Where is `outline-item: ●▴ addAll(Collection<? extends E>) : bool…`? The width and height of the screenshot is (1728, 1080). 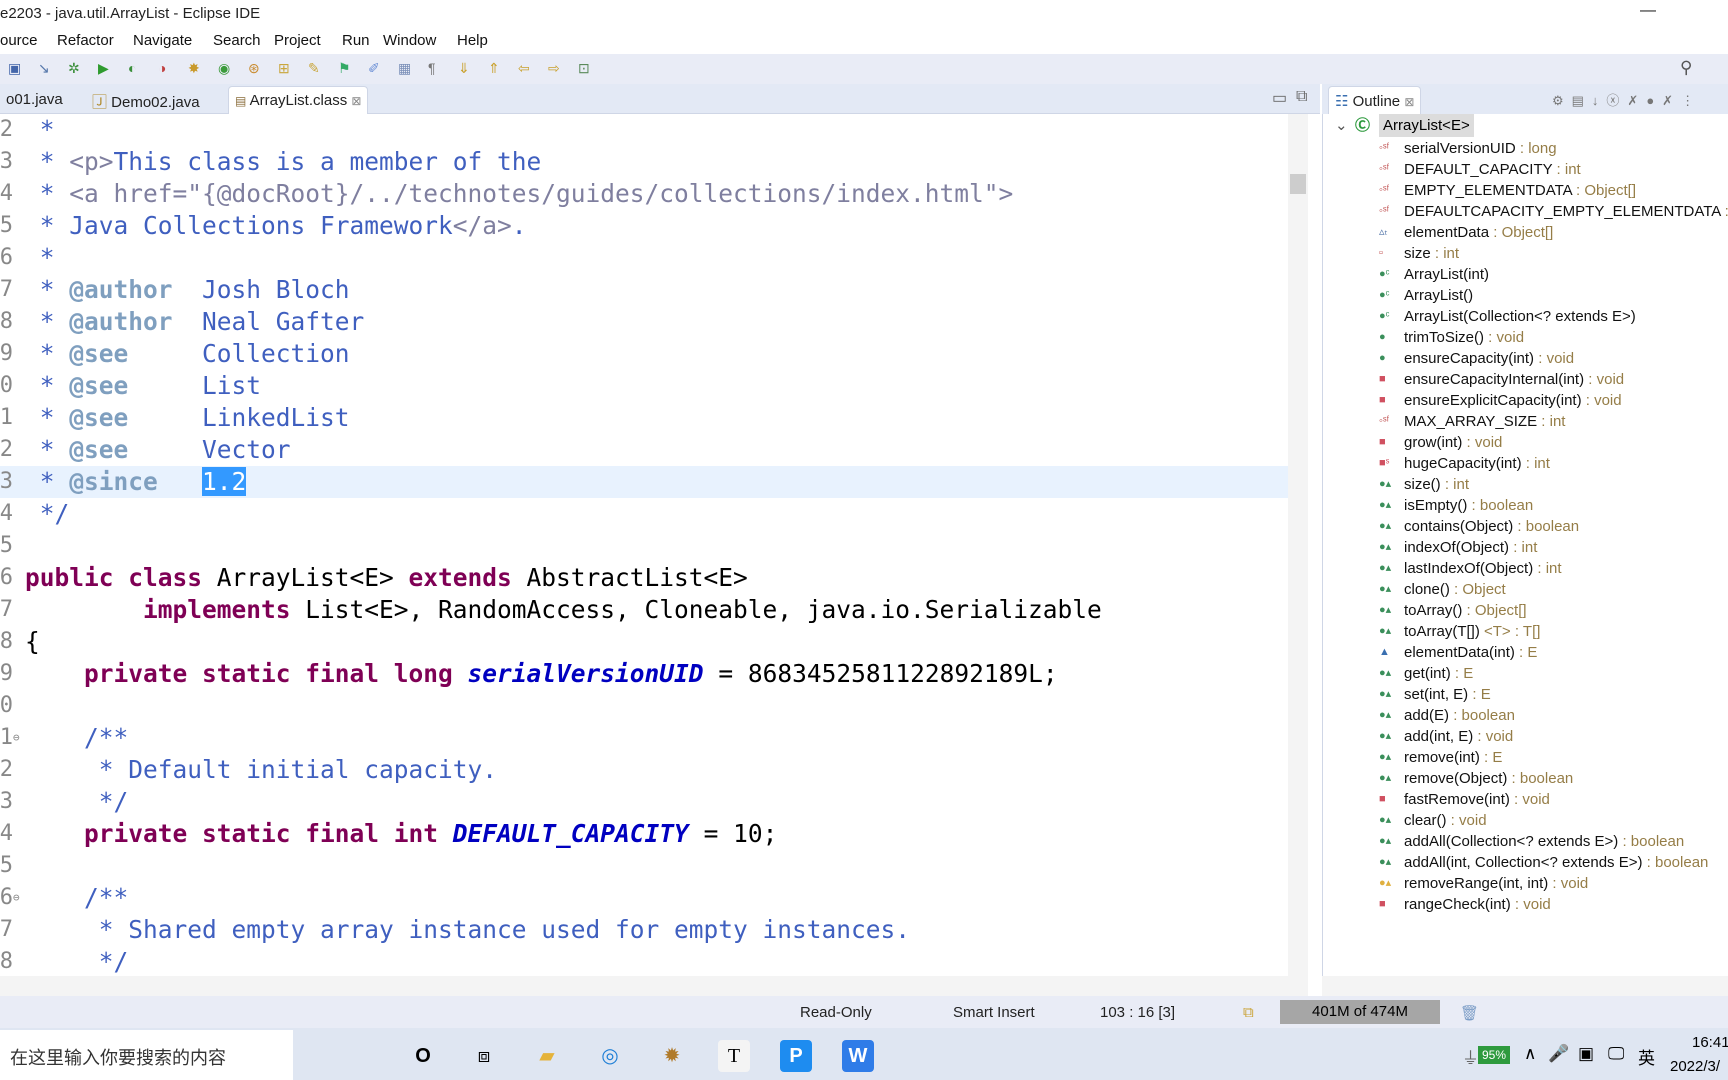
outline-item: ●▴ addAll(Collection<? extends E>) : bool… is located at coordinates (1525, 841).